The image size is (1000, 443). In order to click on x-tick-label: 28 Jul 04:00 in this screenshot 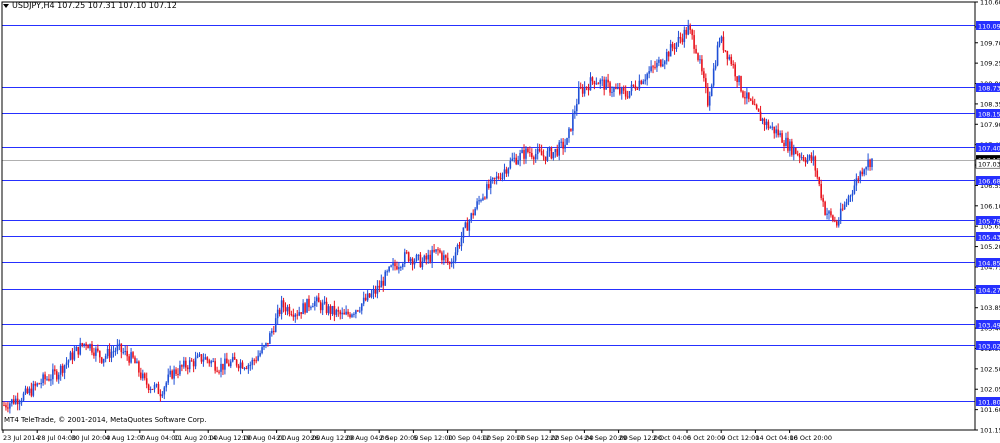, I will do `click(56, 438)`.